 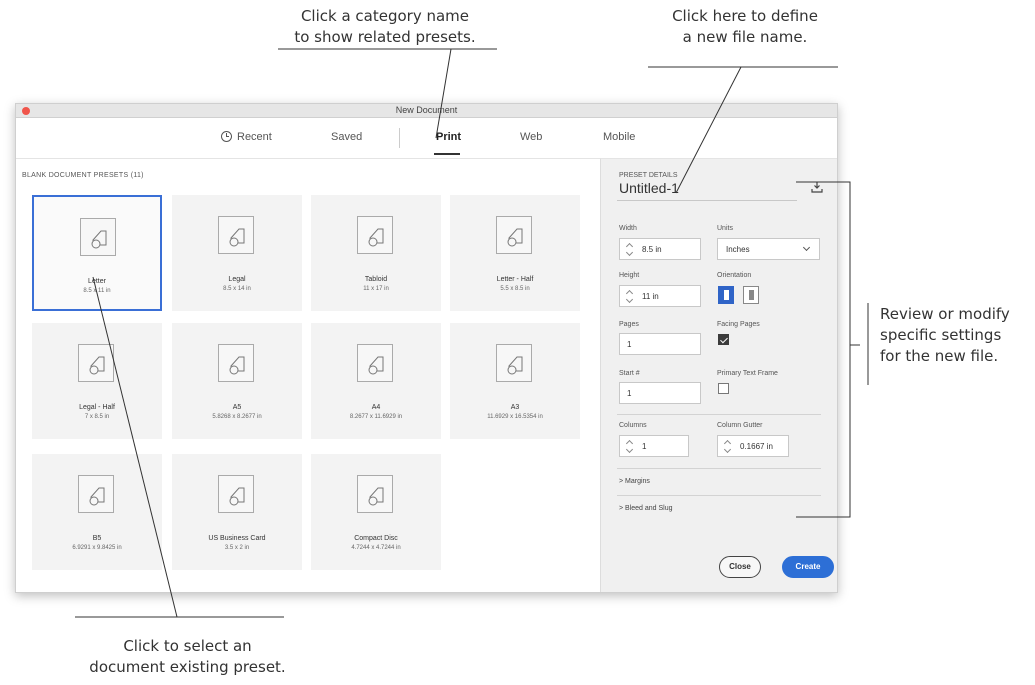 I want to click on preset-name: A5, so click(x=237, y=407).